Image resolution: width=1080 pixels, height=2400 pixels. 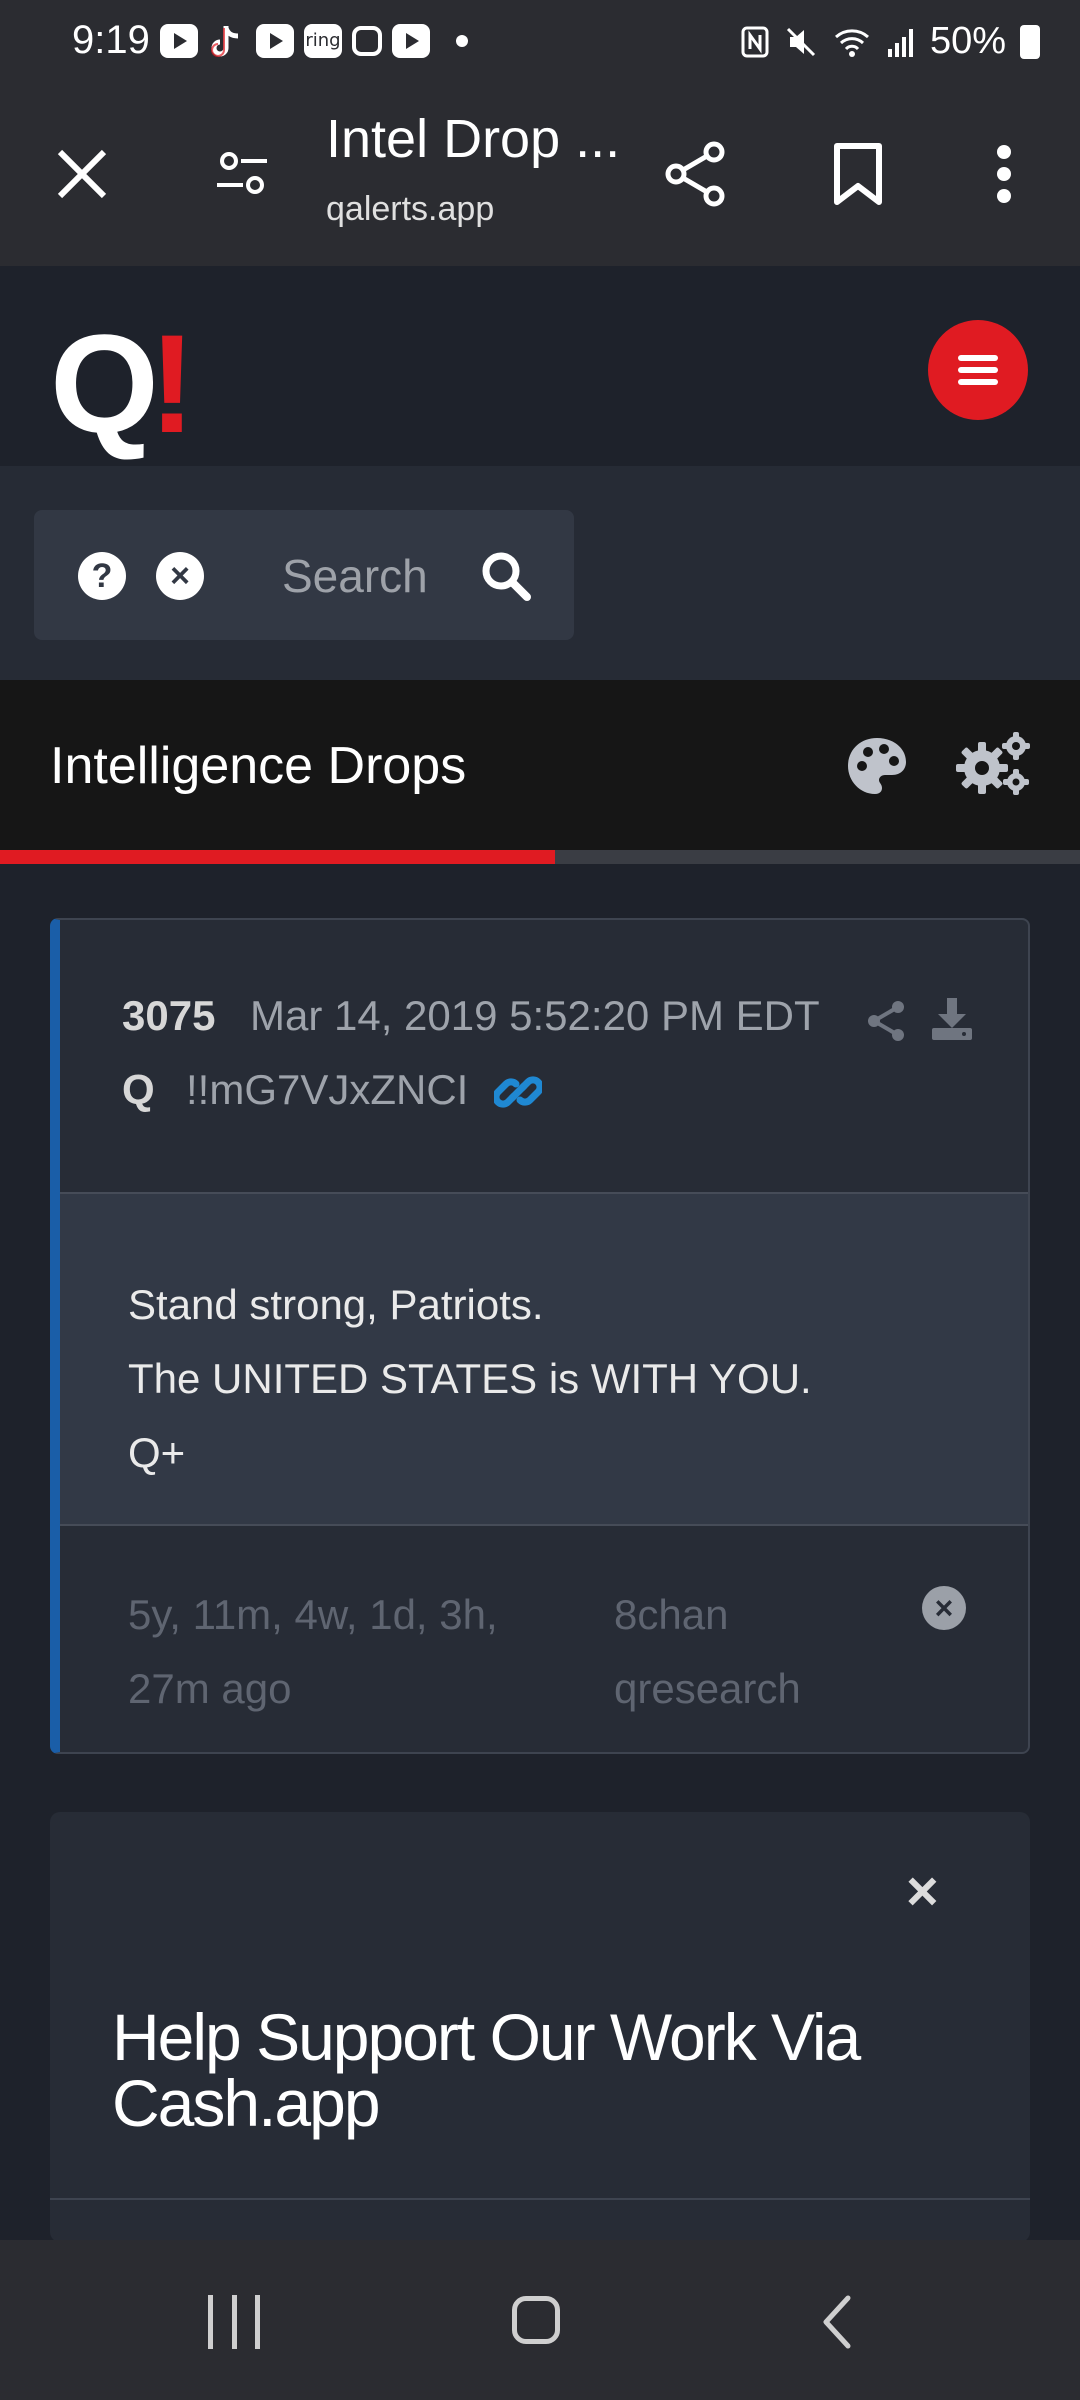 What do you see at coordinates (227, 41) in the screenshot?
I see `tiktok-icon` at bounding box center [227, 41].